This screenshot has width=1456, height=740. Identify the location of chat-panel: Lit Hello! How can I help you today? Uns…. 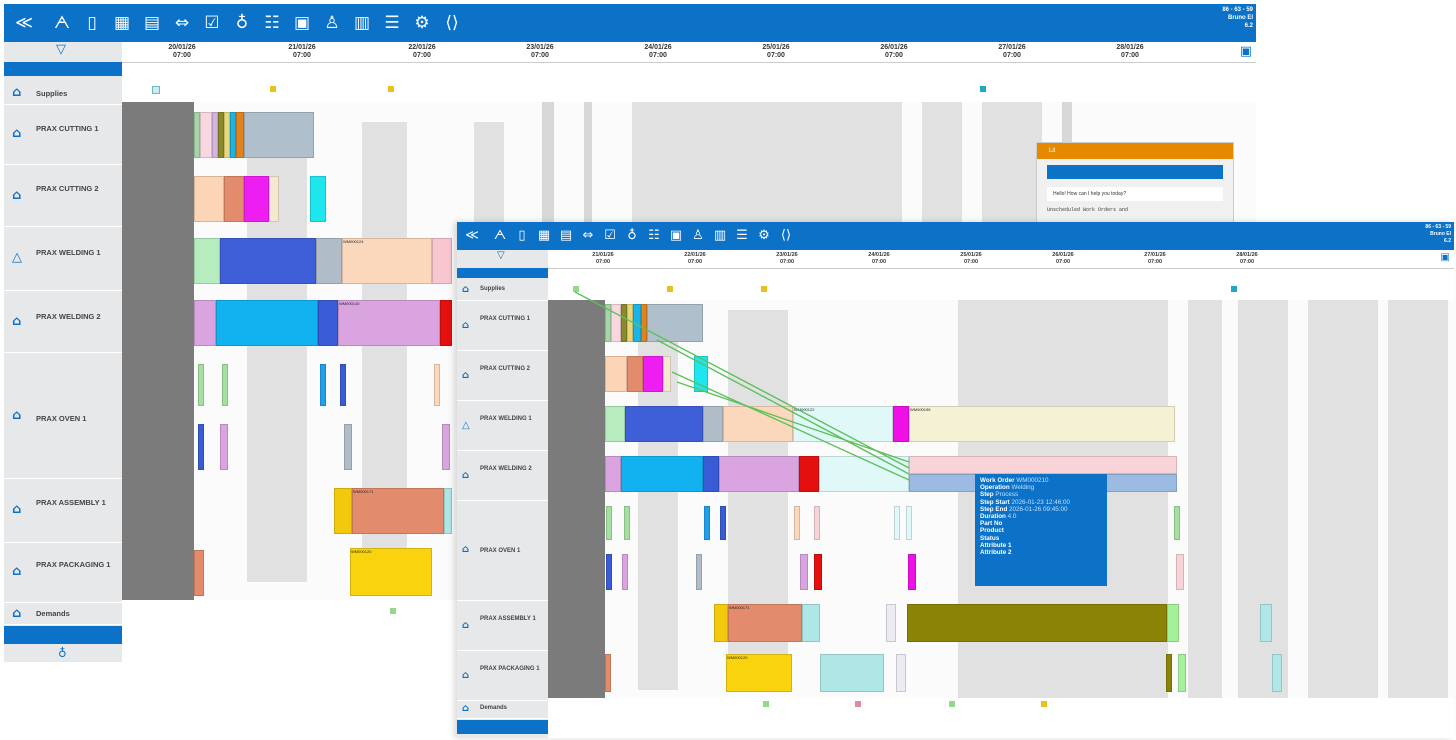
(1135, 188).